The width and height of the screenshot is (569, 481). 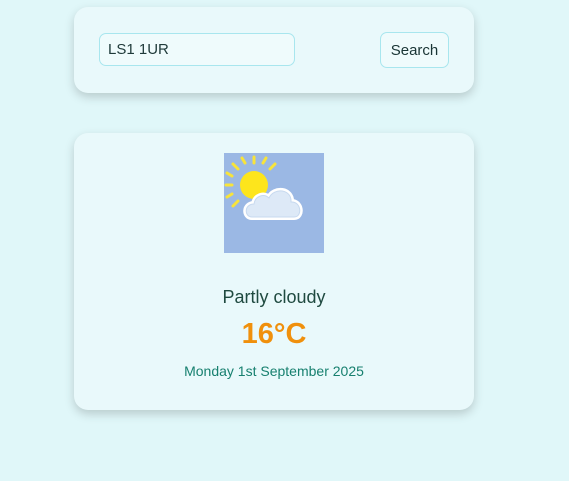 I want to click on search-input, so click(x=197, y=49).